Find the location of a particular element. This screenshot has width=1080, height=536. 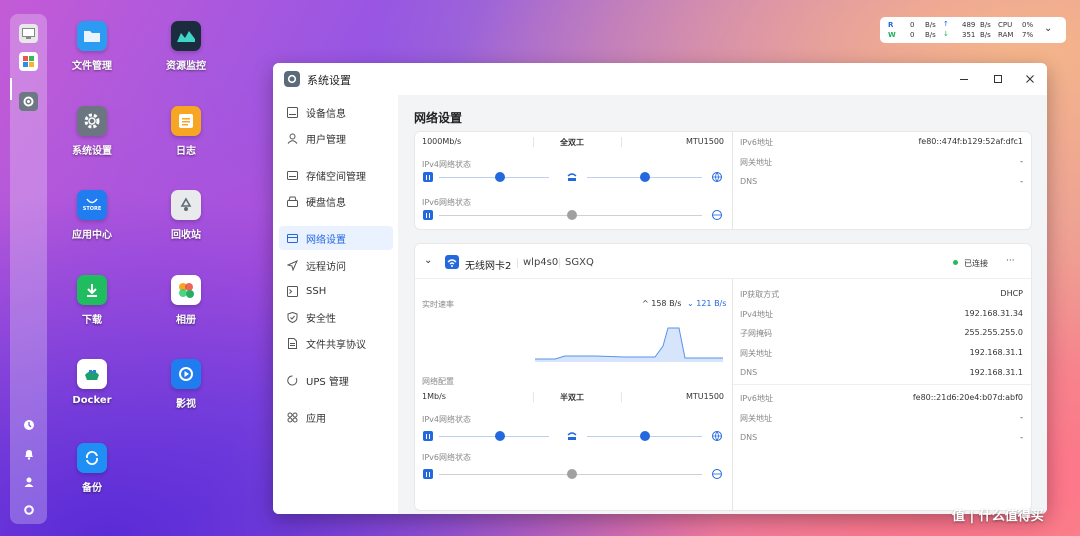

sidebar-item-ssh: SSH is located at coordinates (336, 291).